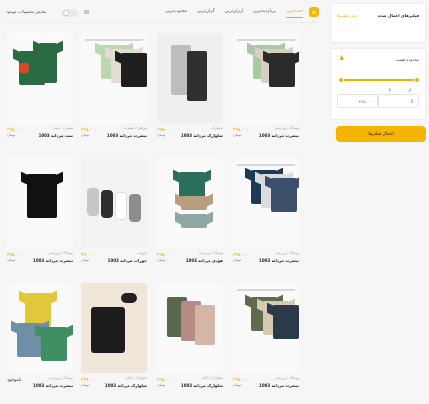  Describe the element at coordinates (398, 15) in the screenshot. I see `applied-filters-title: فیلترهای اعمال شده` at that location.